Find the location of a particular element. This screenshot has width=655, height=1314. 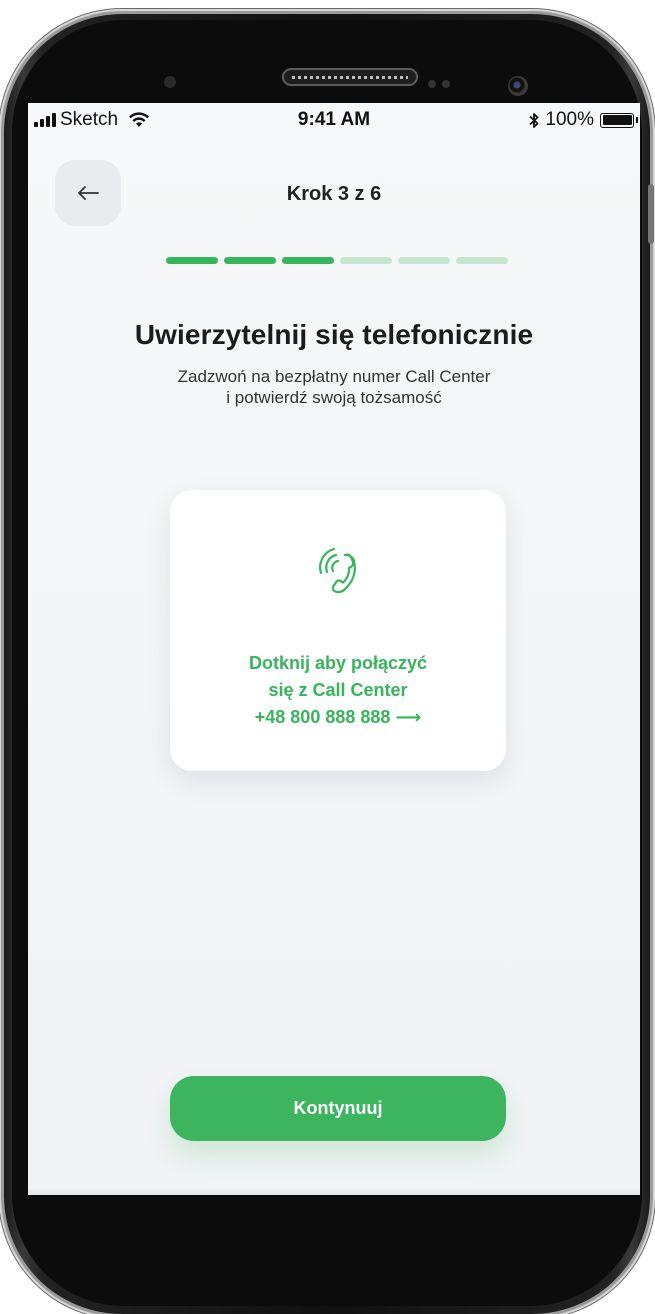

screen-bottom-edge is located at coordinates (334, 1191).